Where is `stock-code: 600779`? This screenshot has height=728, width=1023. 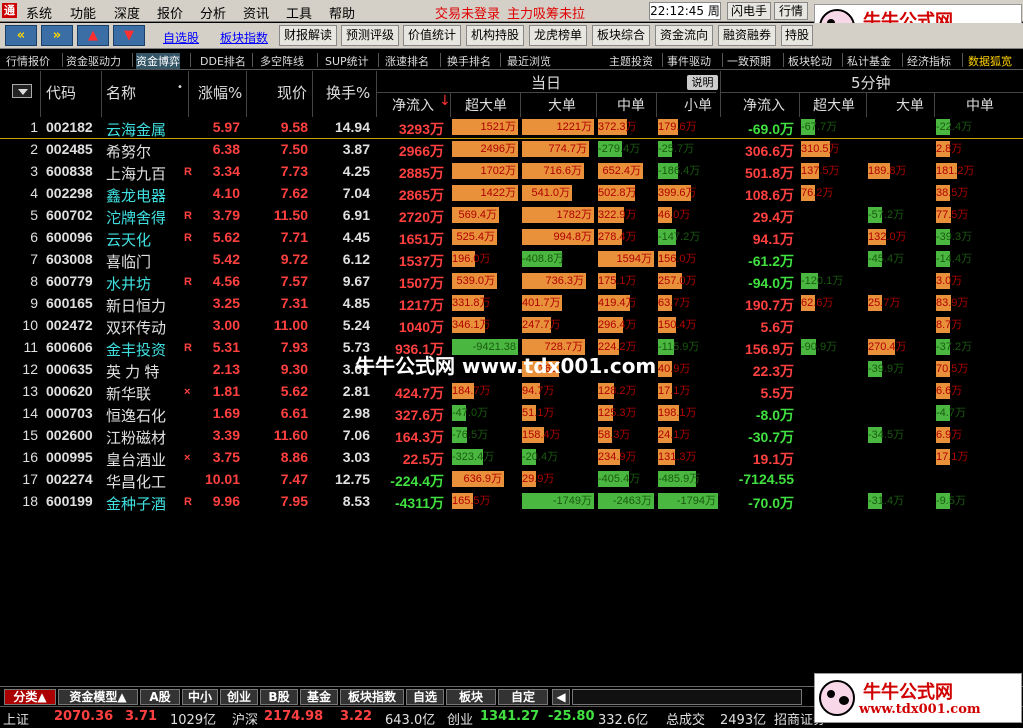
stock-code: 600779 is located at coordinates (69, 281).